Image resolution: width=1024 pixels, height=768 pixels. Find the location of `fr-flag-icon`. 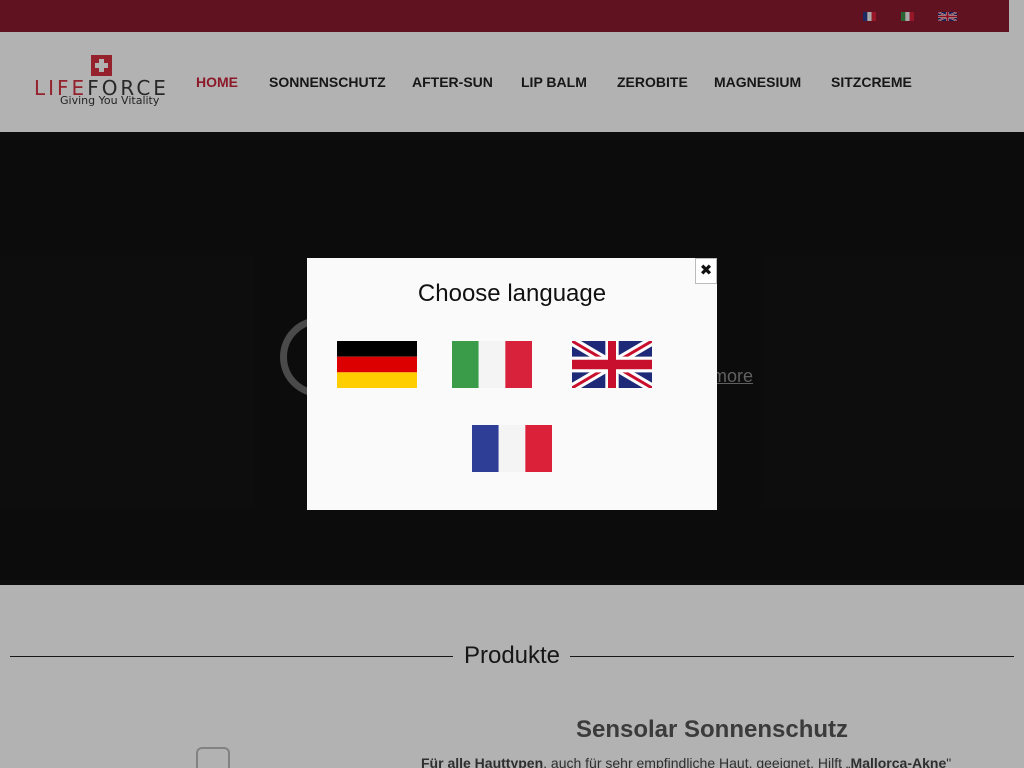

fr-flag-icon is located at coordinates (512, 448).